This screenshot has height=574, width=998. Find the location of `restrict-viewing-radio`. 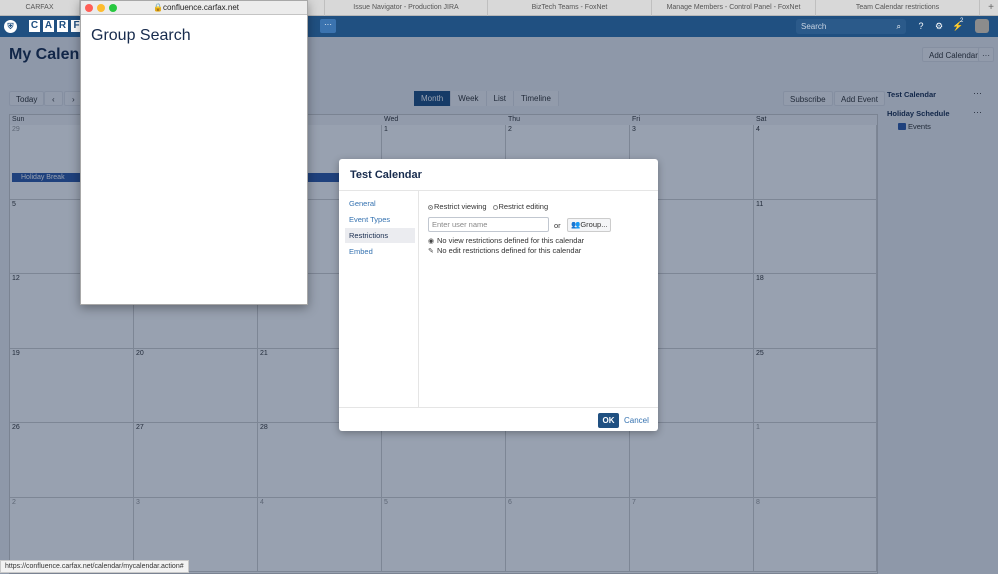

restrict-viewing-radio is located at coordinates (430, 207).